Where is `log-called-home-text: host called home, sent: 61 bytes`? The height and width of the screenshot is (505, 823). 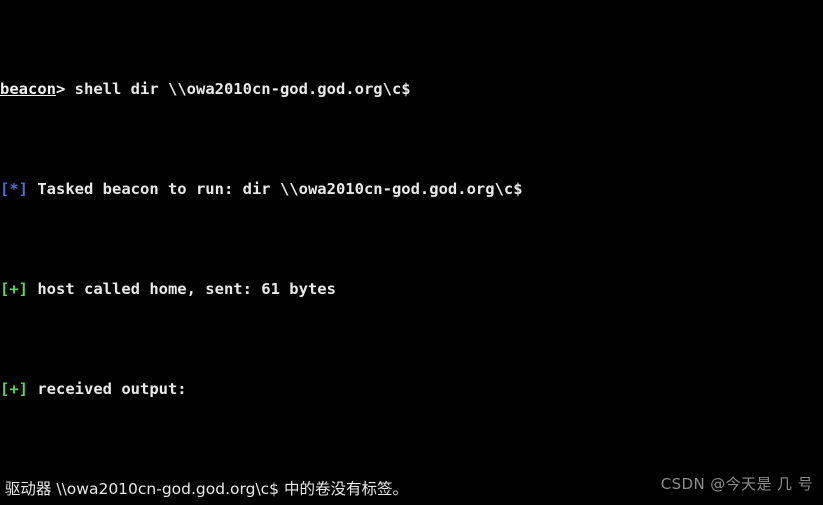
log-called-home-text: host called home, sent: 61 bytes is located at coordinates (182, 289).